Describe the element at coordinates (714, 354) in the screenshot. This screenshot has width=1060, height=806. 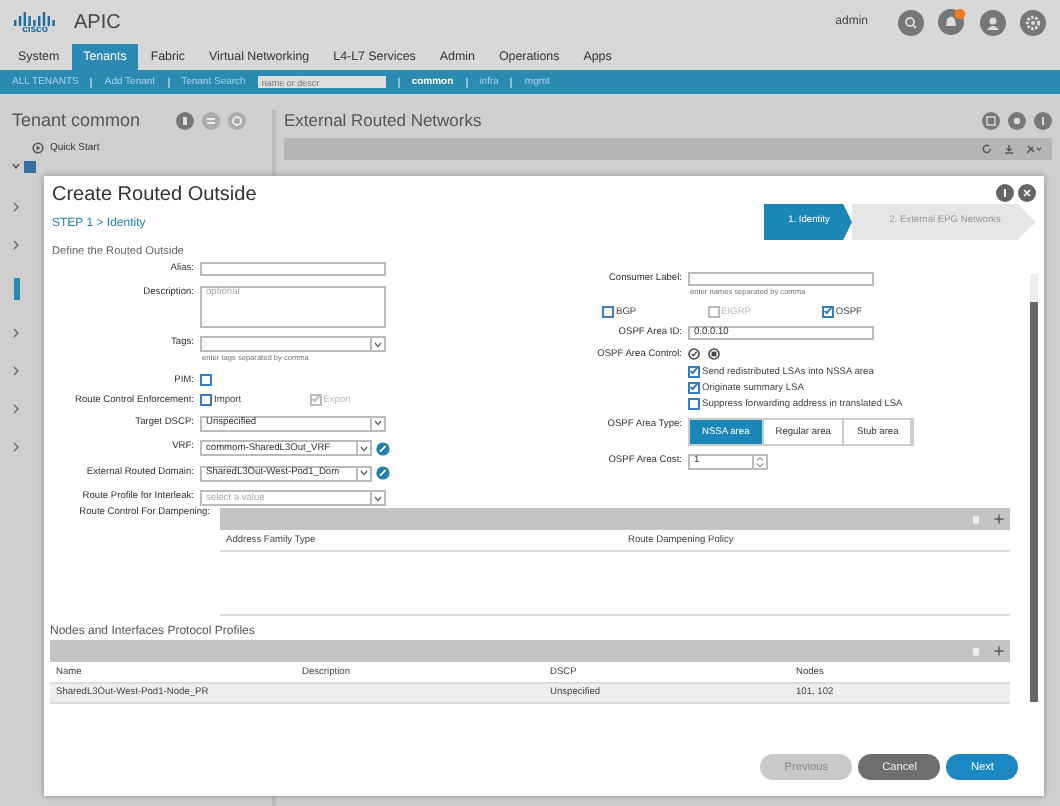
I see `uncheck-all-icon` at that location.